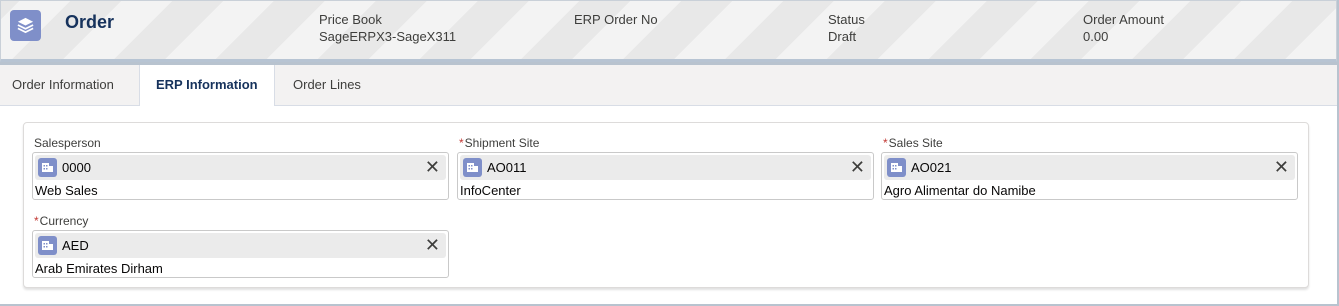 Image resolution: width=1339 pixels, height=306 pixels. Describe the element at coordinates (388, 36) in the screenshot. I see `highlight-value: SageERPX3-SageX311` at that location.